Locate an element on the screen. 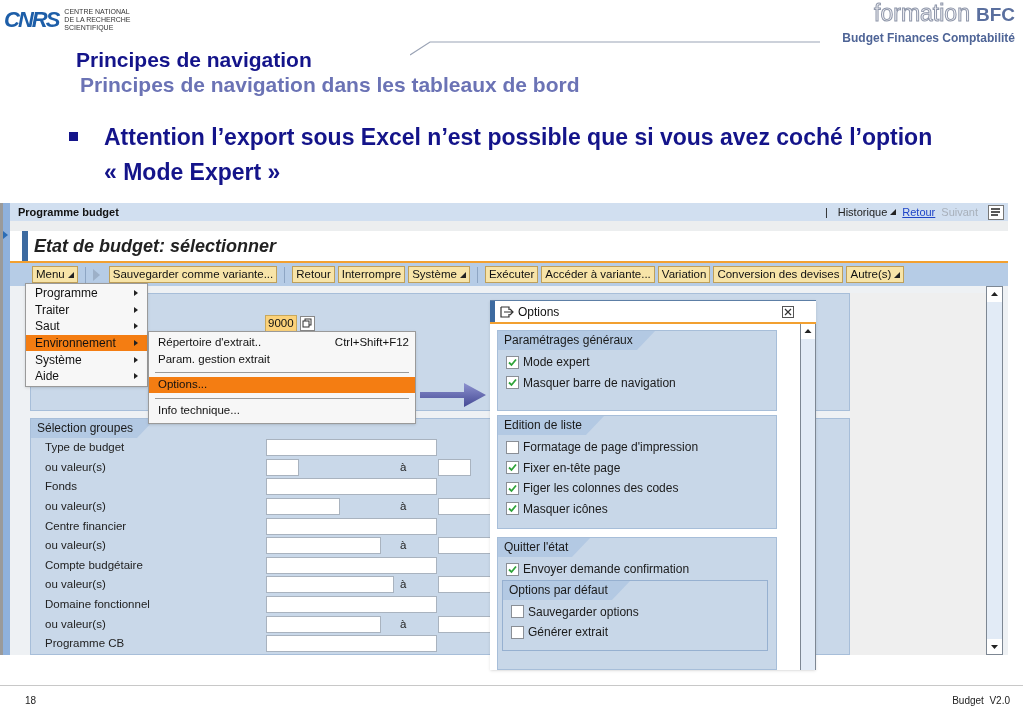 The width and height of the screenshot is (1023, 708). toolbar-button: Conversion des devises is located at coordinates (778, 274).